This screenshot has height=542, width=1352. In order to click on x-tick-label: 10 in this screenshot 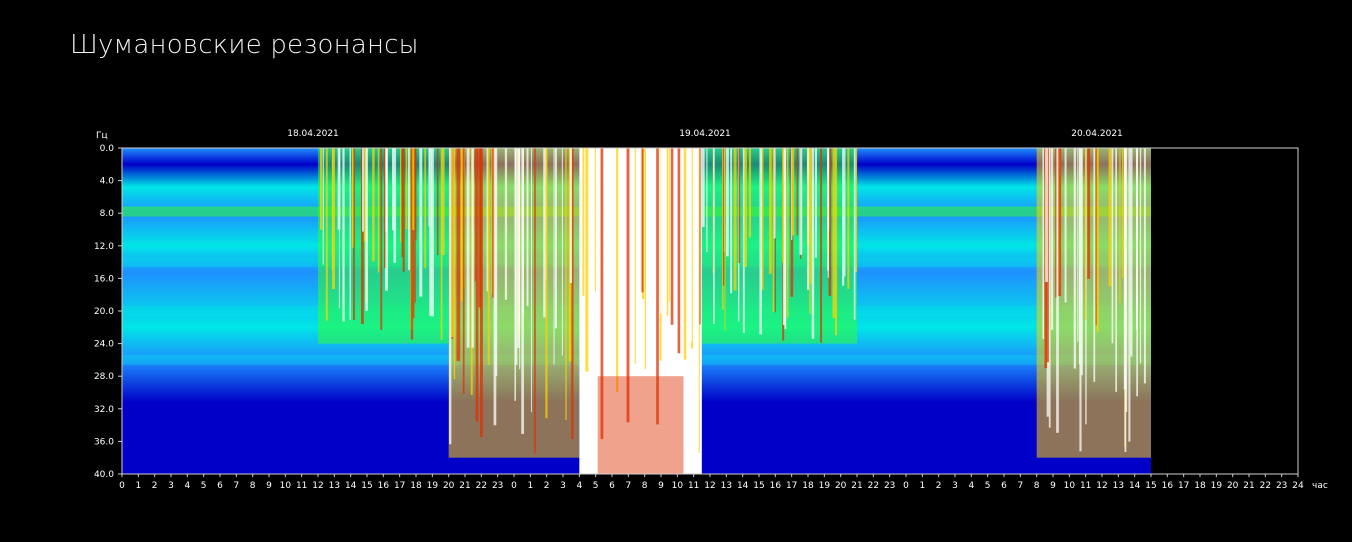, I will do `click(1070, 486)`.